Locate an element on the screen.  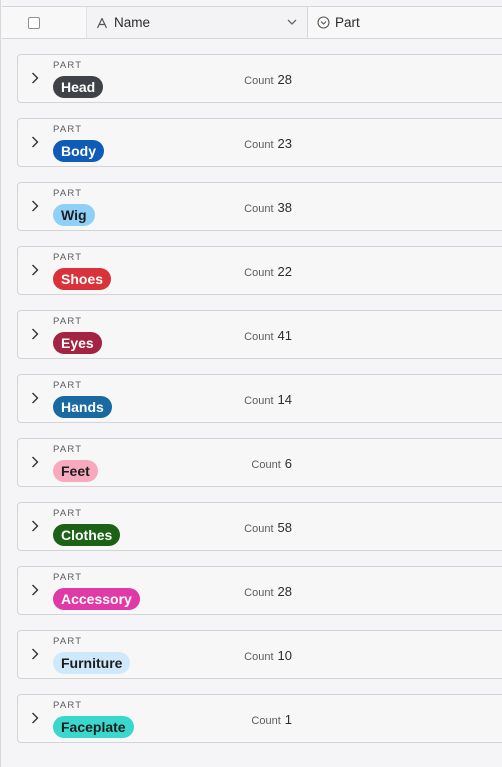
column-header-part: Part is located at coordinates (405, 22).